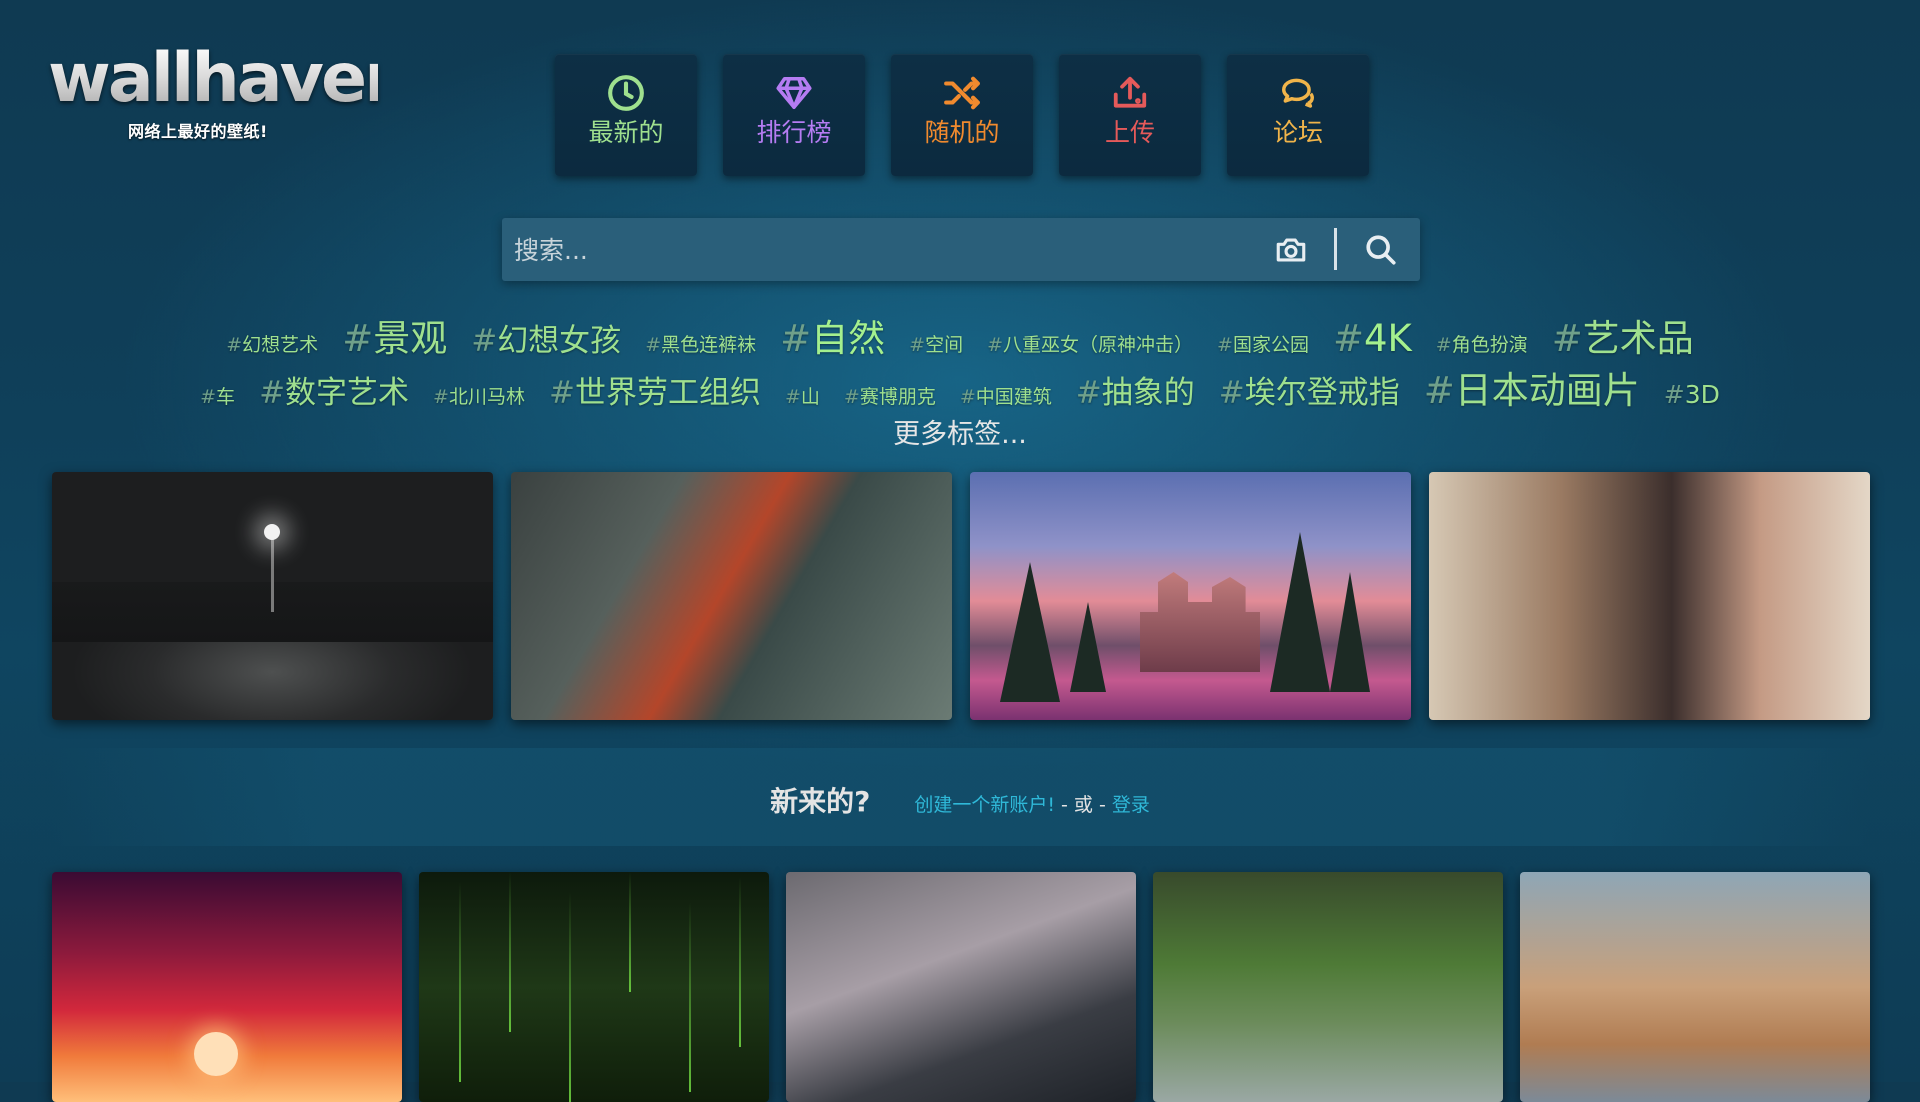 The image size is (1920, 1102). Describe the element at coordinates (1482, 343) in the screenshot. I see `tag-link: #角色扮演` at that location.